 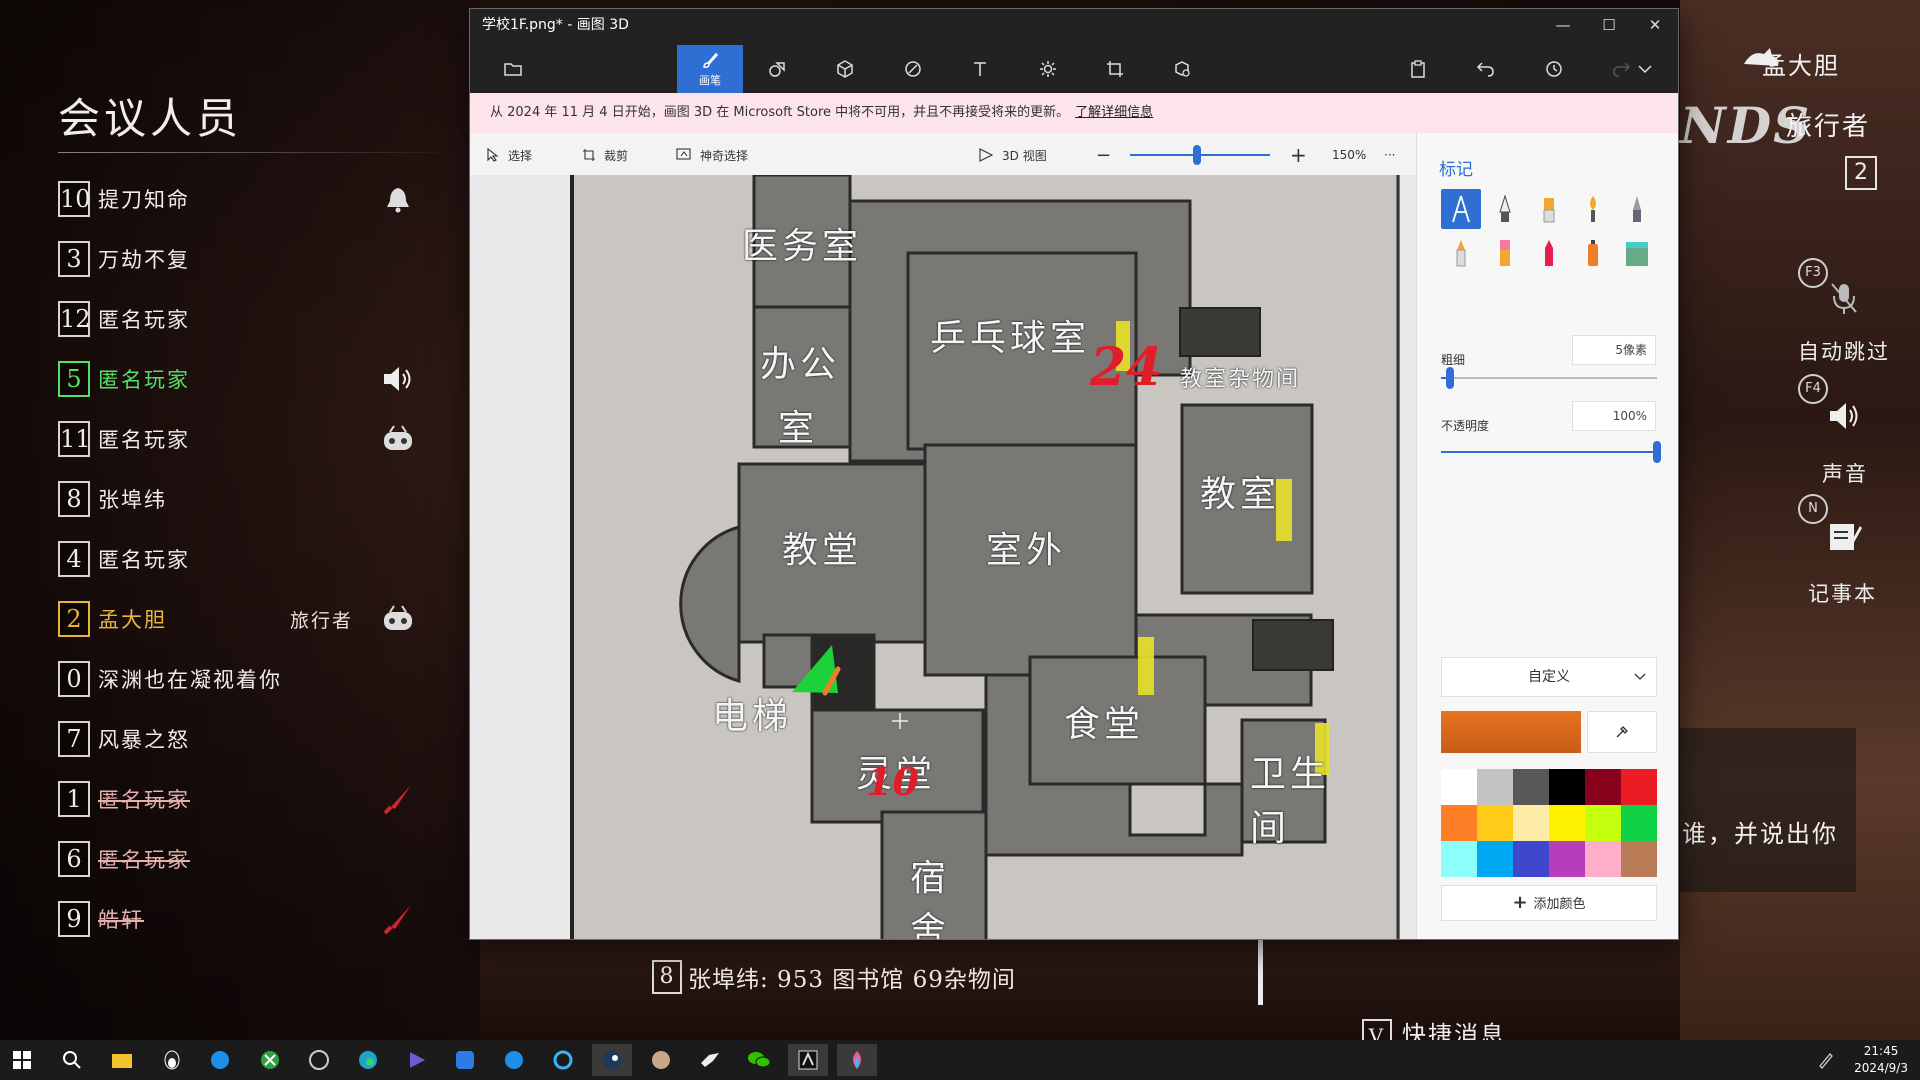 What do you see at coordinates (1563, 25) in the screenshot?
I see `minimize-button: —` at bounding box center [1563, 25].